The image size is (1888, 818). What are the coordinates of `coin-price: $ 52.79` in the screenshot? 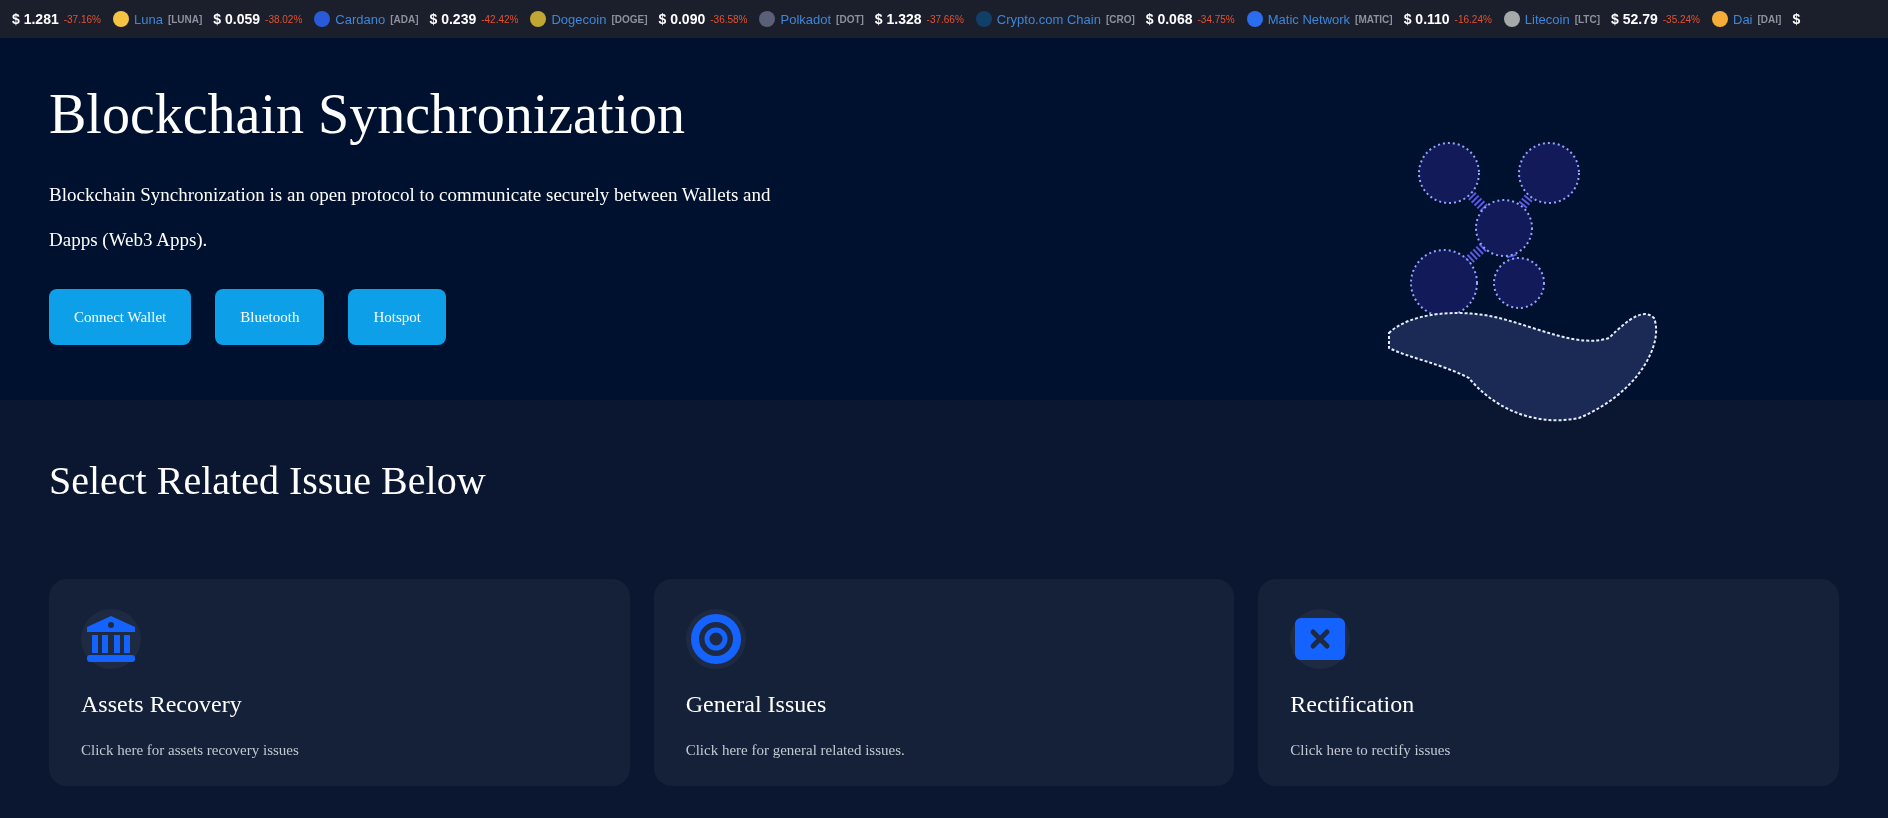 It's located at (1634, 19).